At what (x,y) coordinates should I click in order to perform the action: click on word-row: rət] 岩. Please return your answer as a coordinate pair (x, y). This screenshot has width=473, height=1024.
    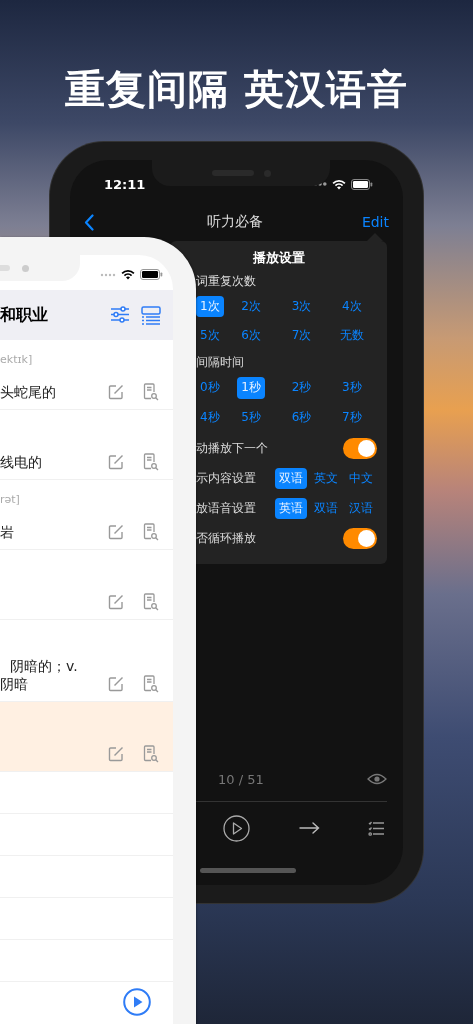
    Looking at the image, I should click on (86, 515).